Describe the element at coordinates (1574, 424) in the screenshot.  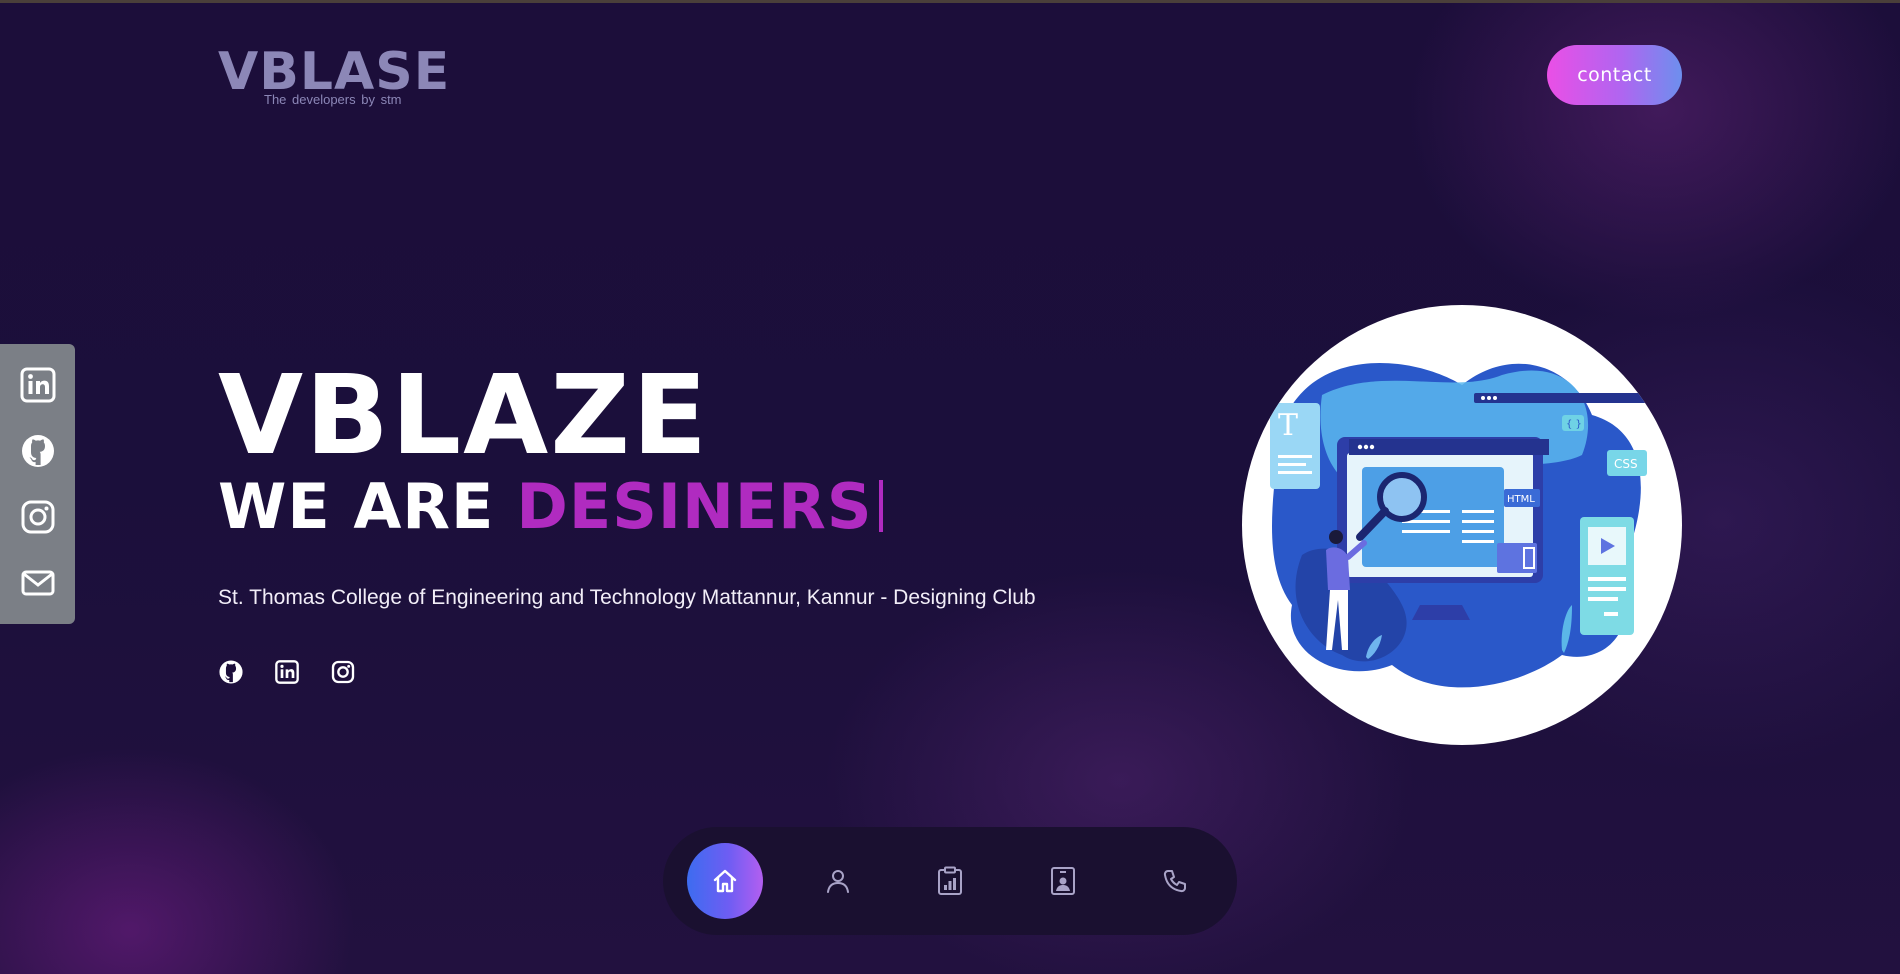
I see `illus-text-braces: { }` at that location.